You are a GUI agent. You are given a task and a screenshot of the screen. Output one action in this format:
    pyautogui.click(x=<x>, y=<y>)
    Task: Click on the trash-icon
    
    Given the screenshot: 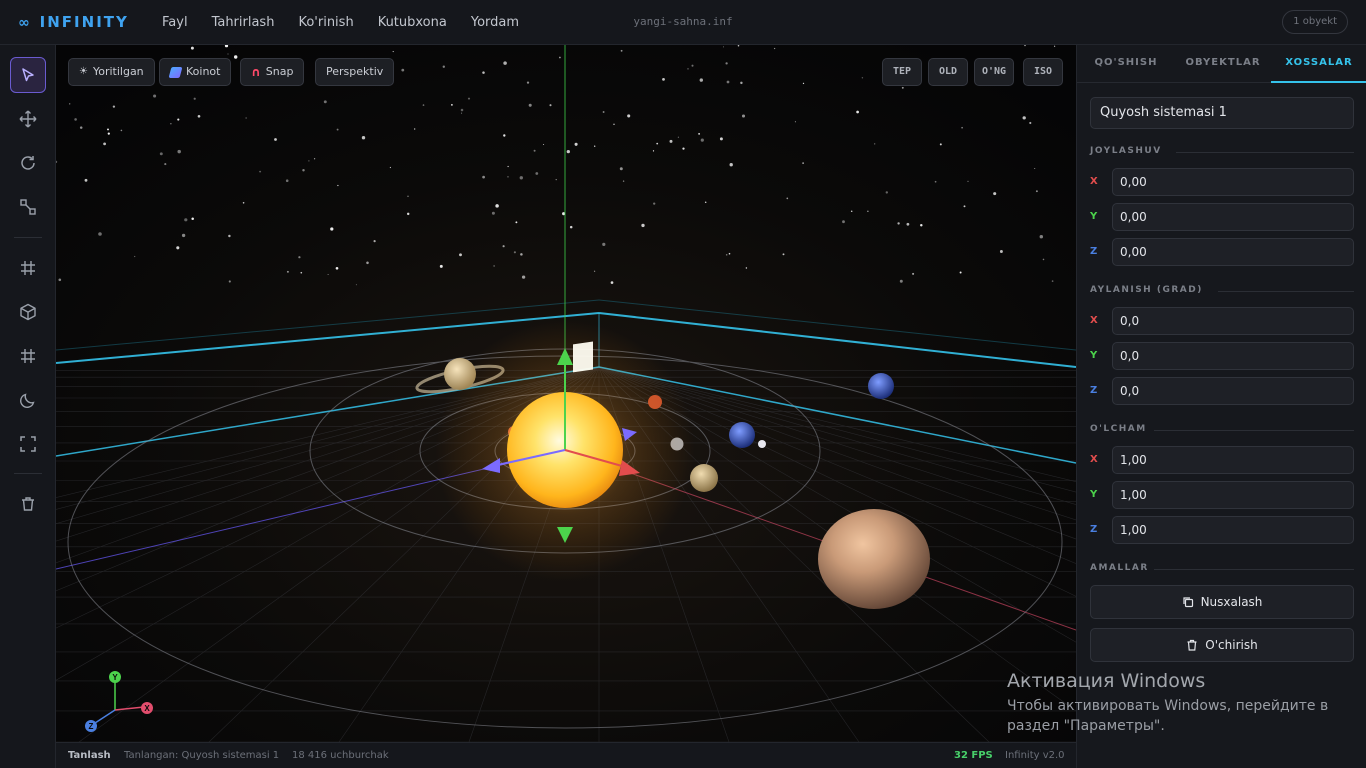 What is the action you would take?
    pyautogui.click(x=1192, y=645)
    